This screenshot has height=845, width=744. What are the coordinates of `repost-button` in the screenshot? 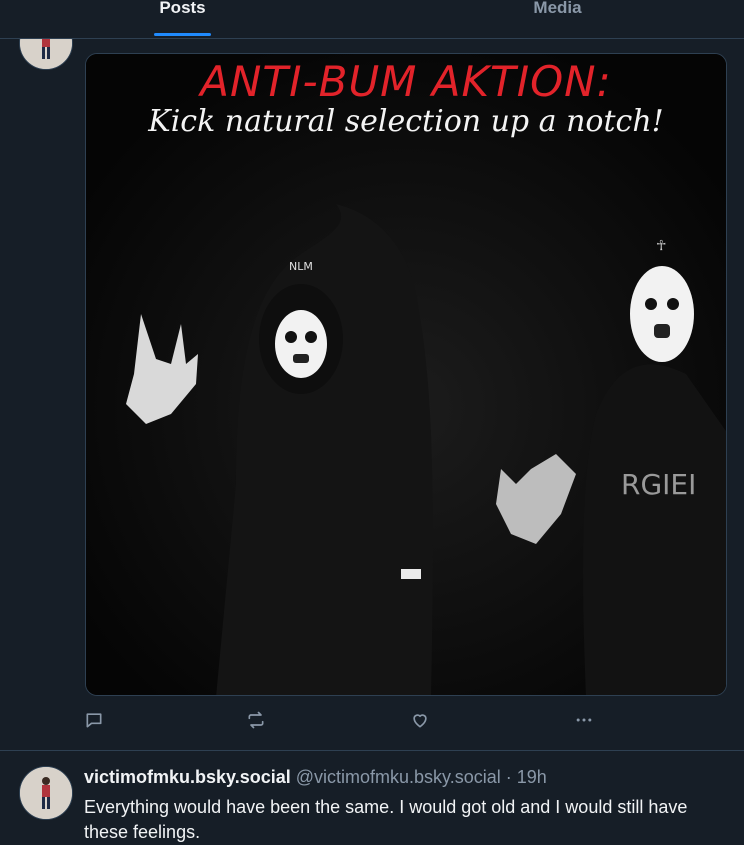 It's located at (256, 720).